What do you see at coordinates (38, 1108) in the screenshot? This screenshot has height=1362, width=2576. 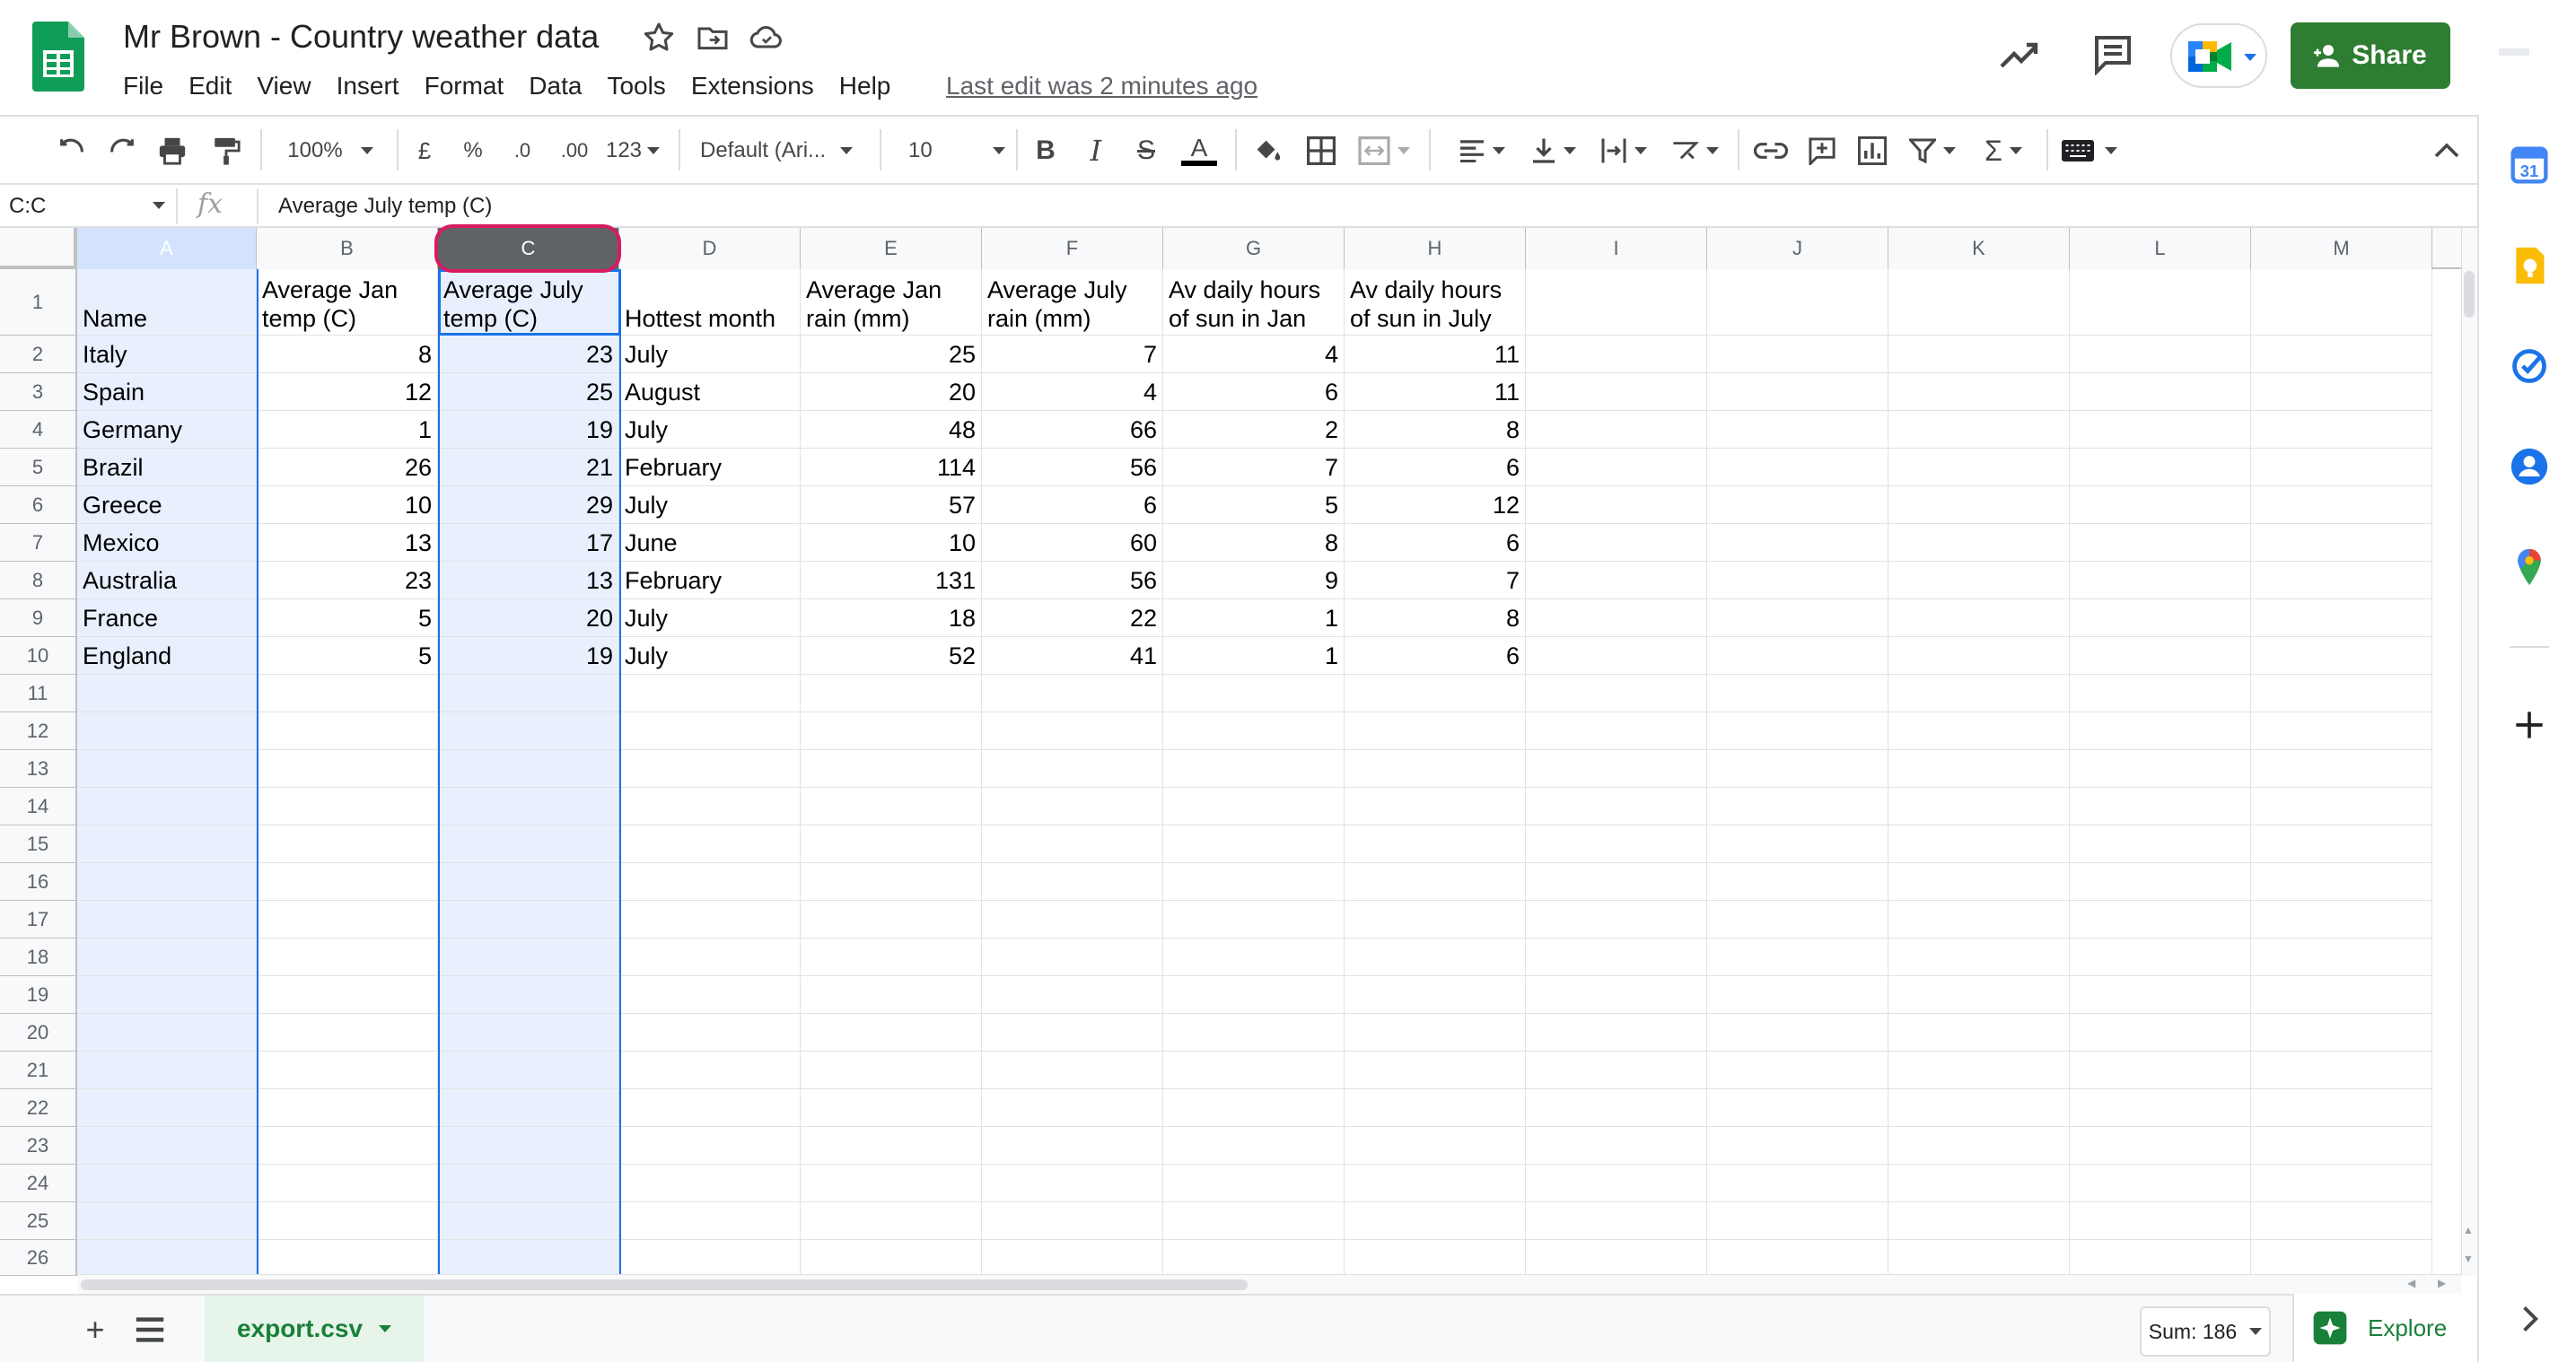 I see `row-header-22: 22` at bounding box center [38, 1108].